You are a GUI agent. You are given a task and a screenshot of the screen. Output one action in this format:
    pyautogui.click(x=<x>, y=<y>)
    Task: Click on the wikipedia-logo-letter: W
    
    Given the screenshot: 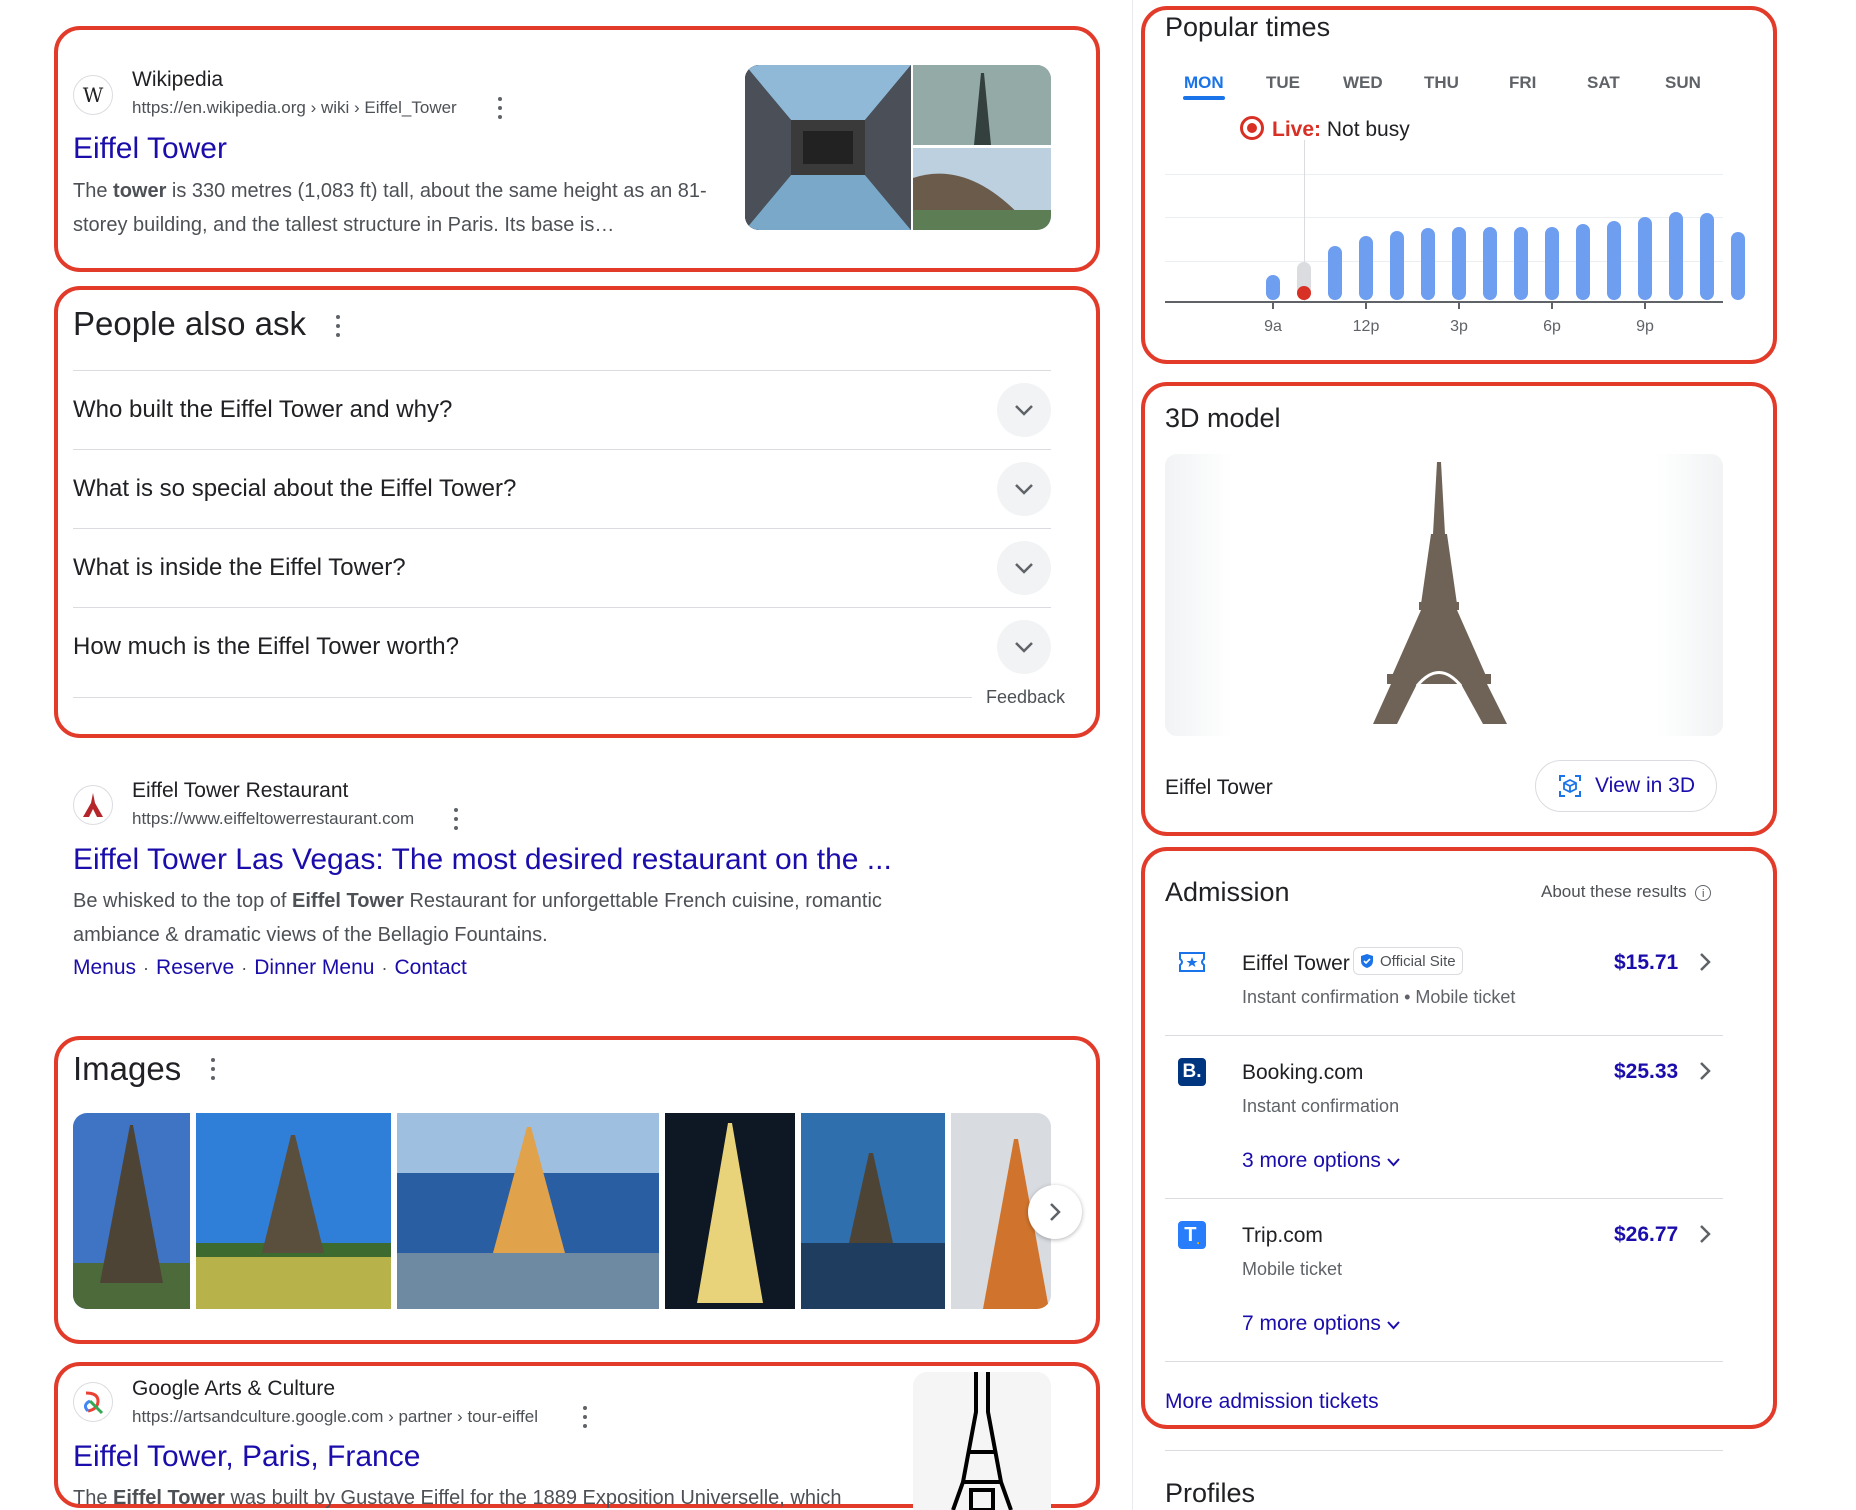 What is the action you would take?
    pyautogui.click(x=93, y=95)
    